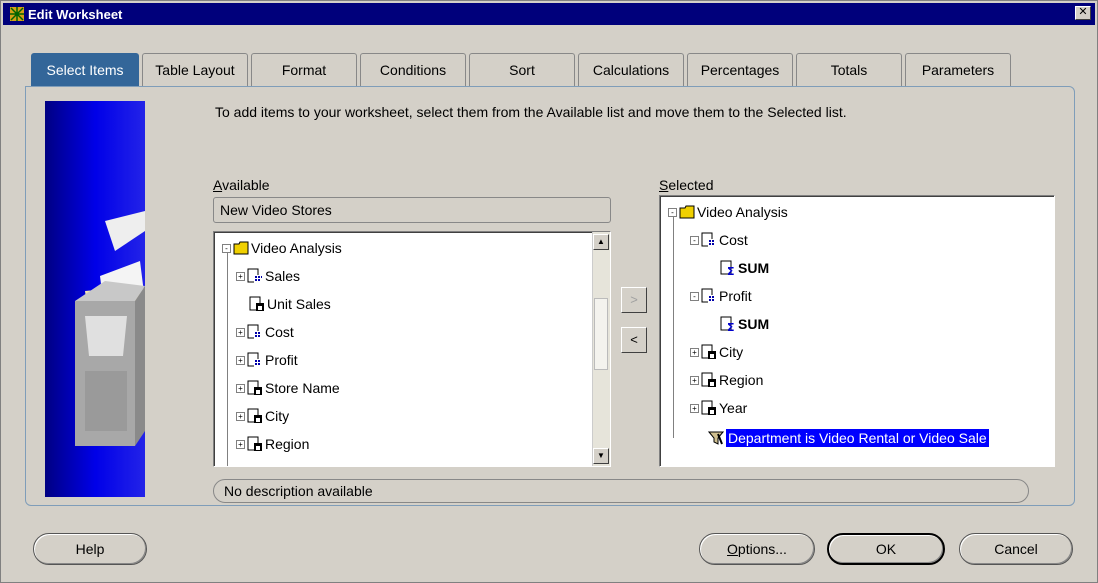 The width and height of the screenshot is (1098, 583). What do you see at coordinates (288, 388) in the screenshot?
I see `tree-item: + Store Name` at bounding box center [288, 388].